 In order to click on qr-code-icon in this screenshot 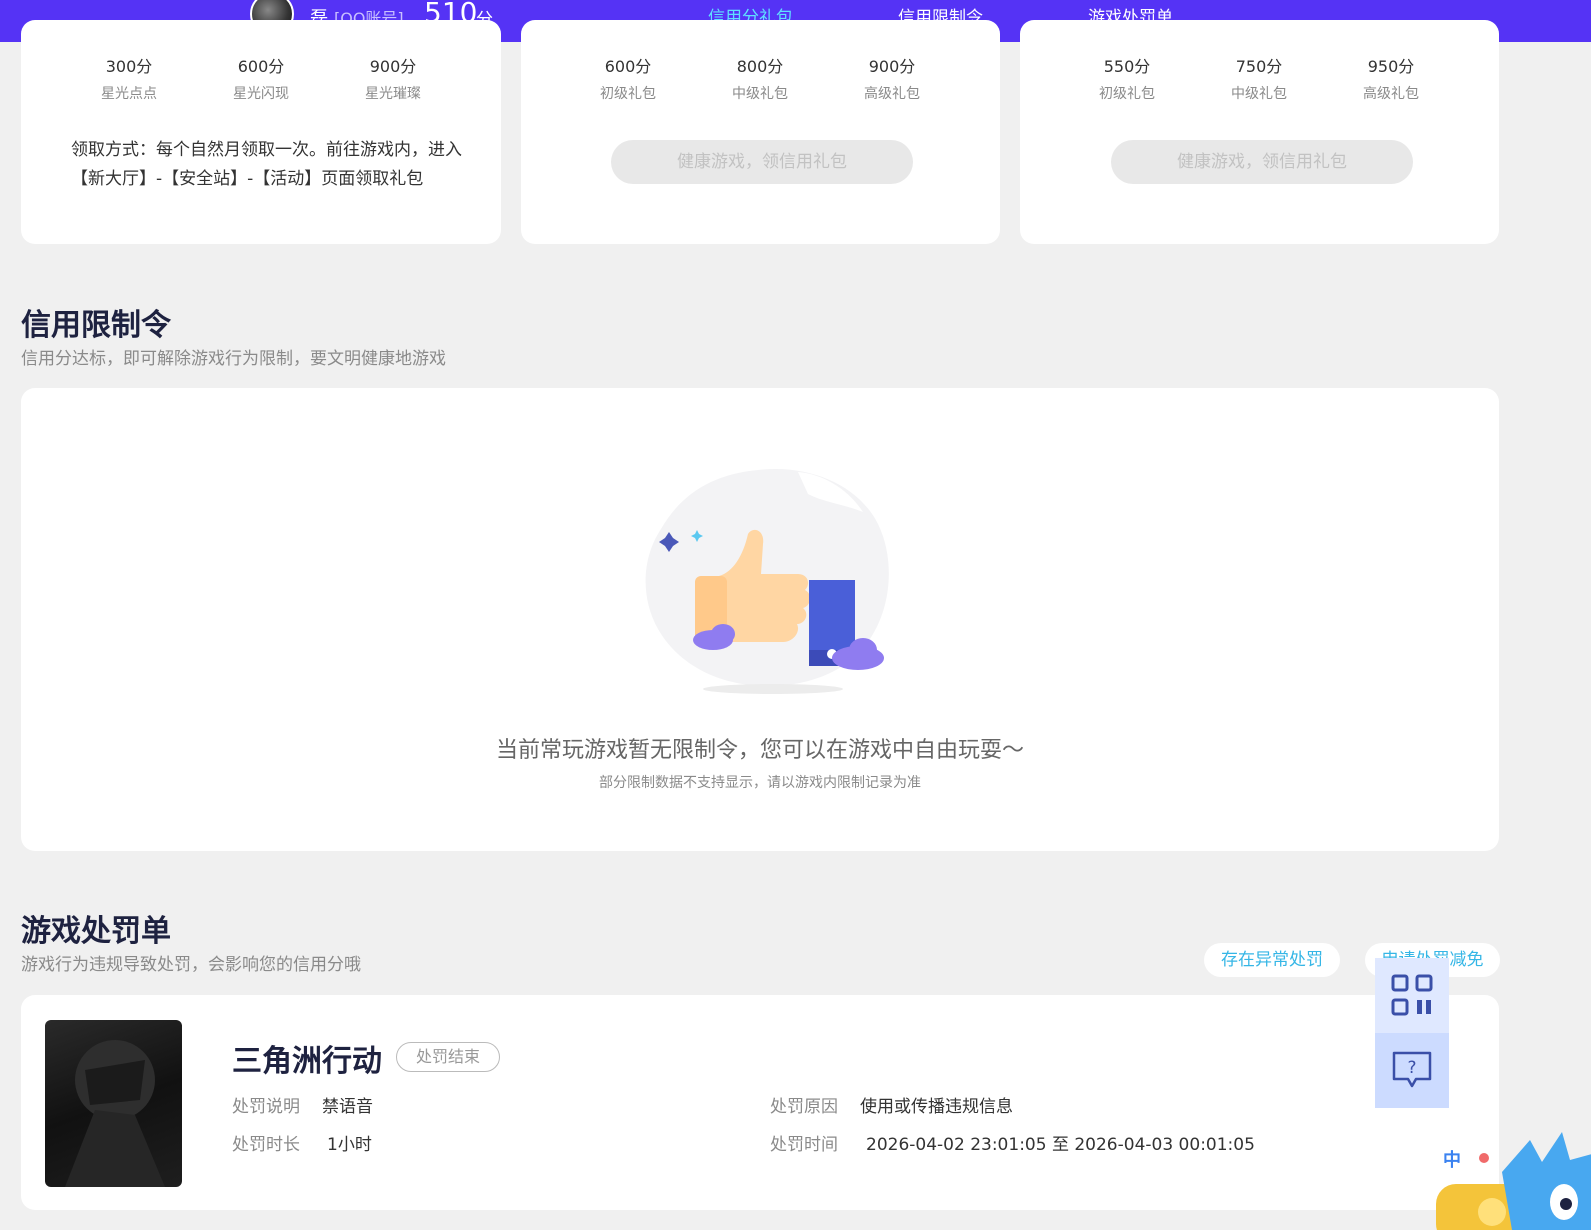, I will do `click(1412, 995)`.